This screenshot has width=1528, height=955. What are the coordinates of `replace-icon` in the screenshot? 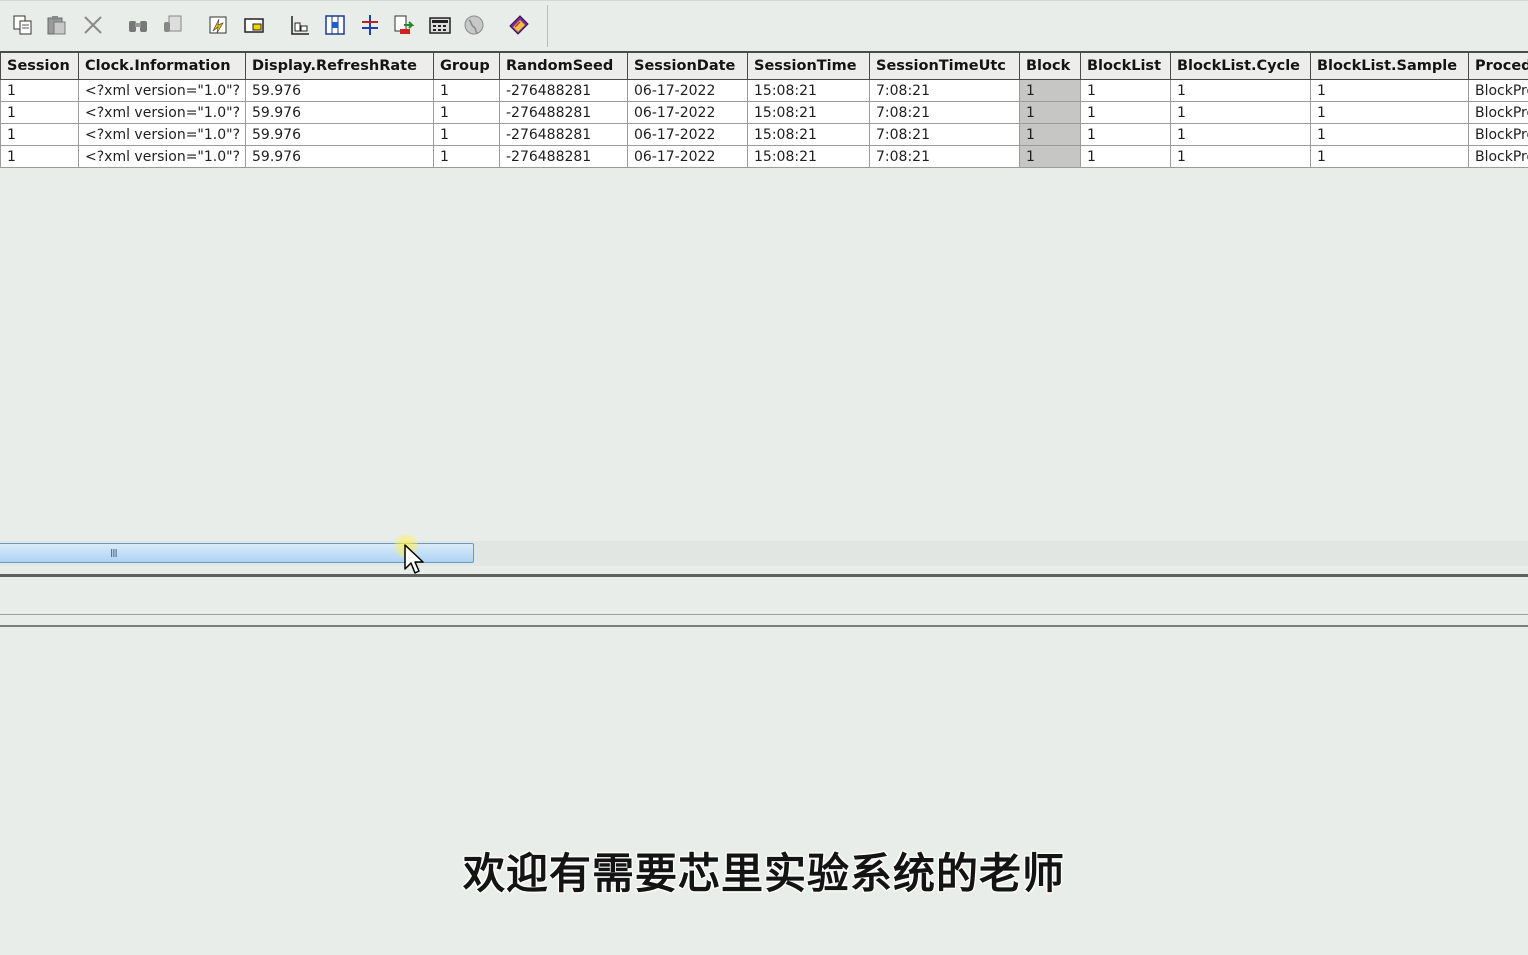 It's located at (173, 23).